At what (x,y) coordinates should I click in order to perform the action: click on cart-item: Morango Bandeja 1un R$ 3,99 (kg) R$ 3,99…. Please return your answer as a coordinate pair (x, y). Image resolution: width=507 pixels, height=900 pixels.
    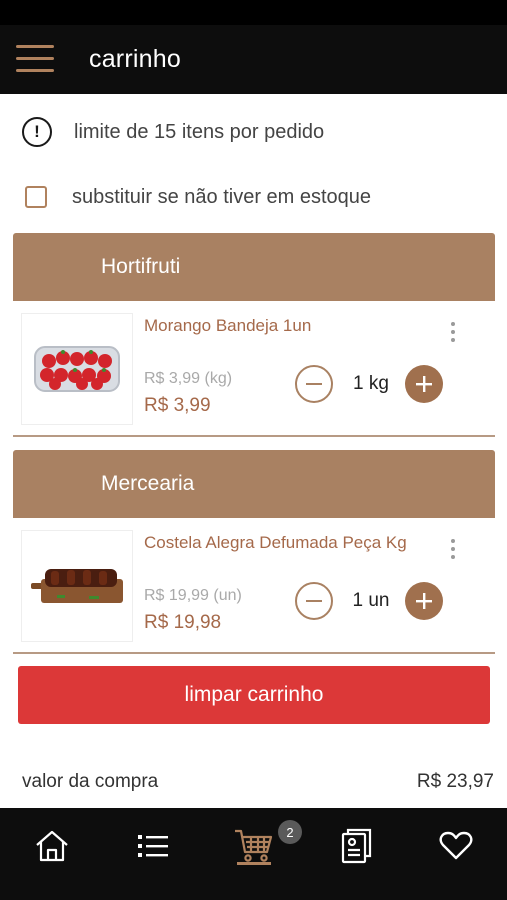
    Looking at the image, I should click on (254, 369).